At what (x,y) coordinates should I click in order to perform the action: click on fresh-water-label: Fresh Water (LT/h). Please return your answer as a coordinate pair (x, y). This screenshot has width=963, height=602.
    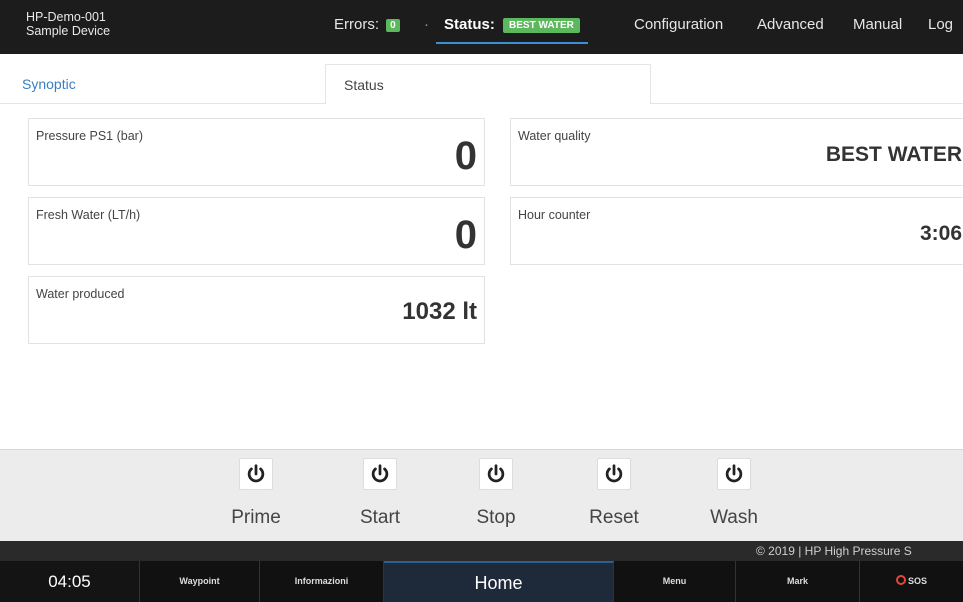
    Looking at the image, I should click on (88, 215).